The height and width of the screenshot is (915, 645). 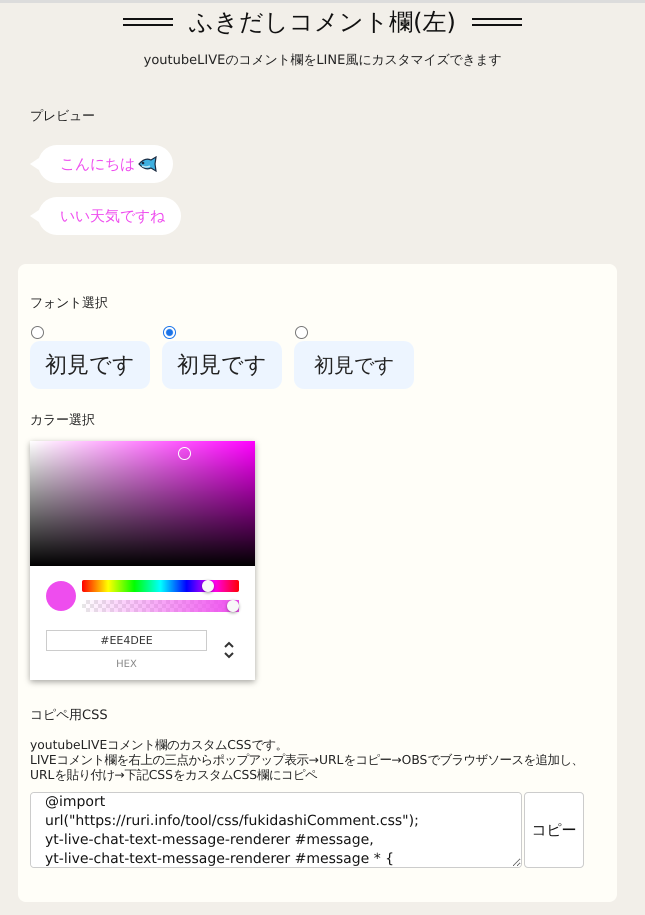 What do you see at coordinates (159, 745) in the screenshot?
I see `description-text: youtubeLIVEコメント欄のカスタムCSSです。` at bounding box center [159, 745].